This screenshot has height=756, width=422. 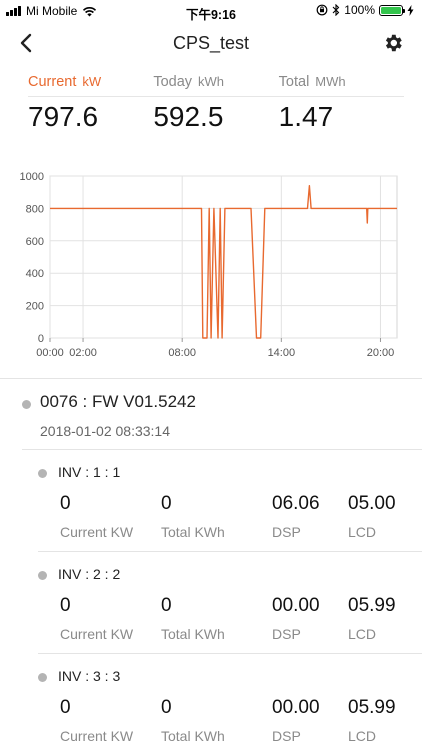 I want to click on total-energy-tab: Total MWh, so click(x=341, y=82).